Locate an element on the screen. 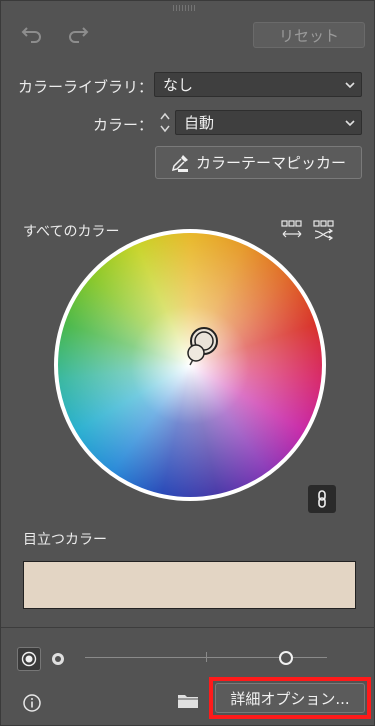  highlight-box is located at coordinates (290, 698).